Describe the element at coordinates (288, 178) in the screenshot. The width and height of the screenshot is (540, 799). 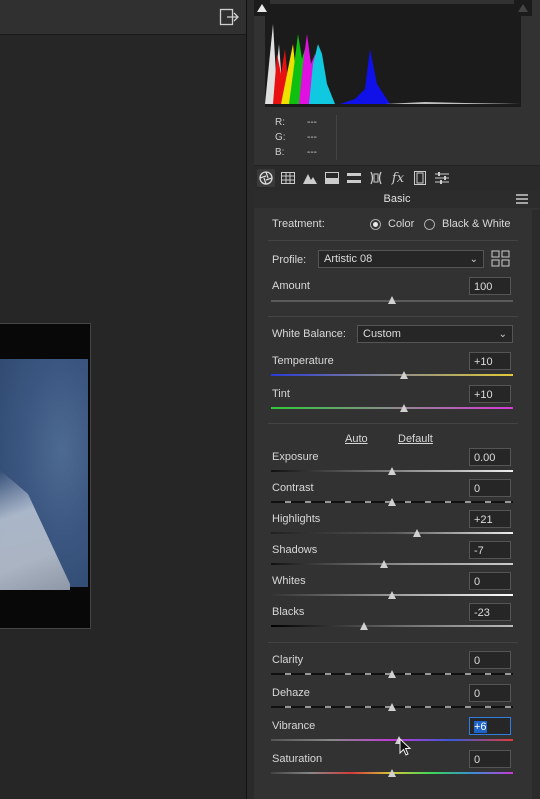
I see `grid-icon` at that location.